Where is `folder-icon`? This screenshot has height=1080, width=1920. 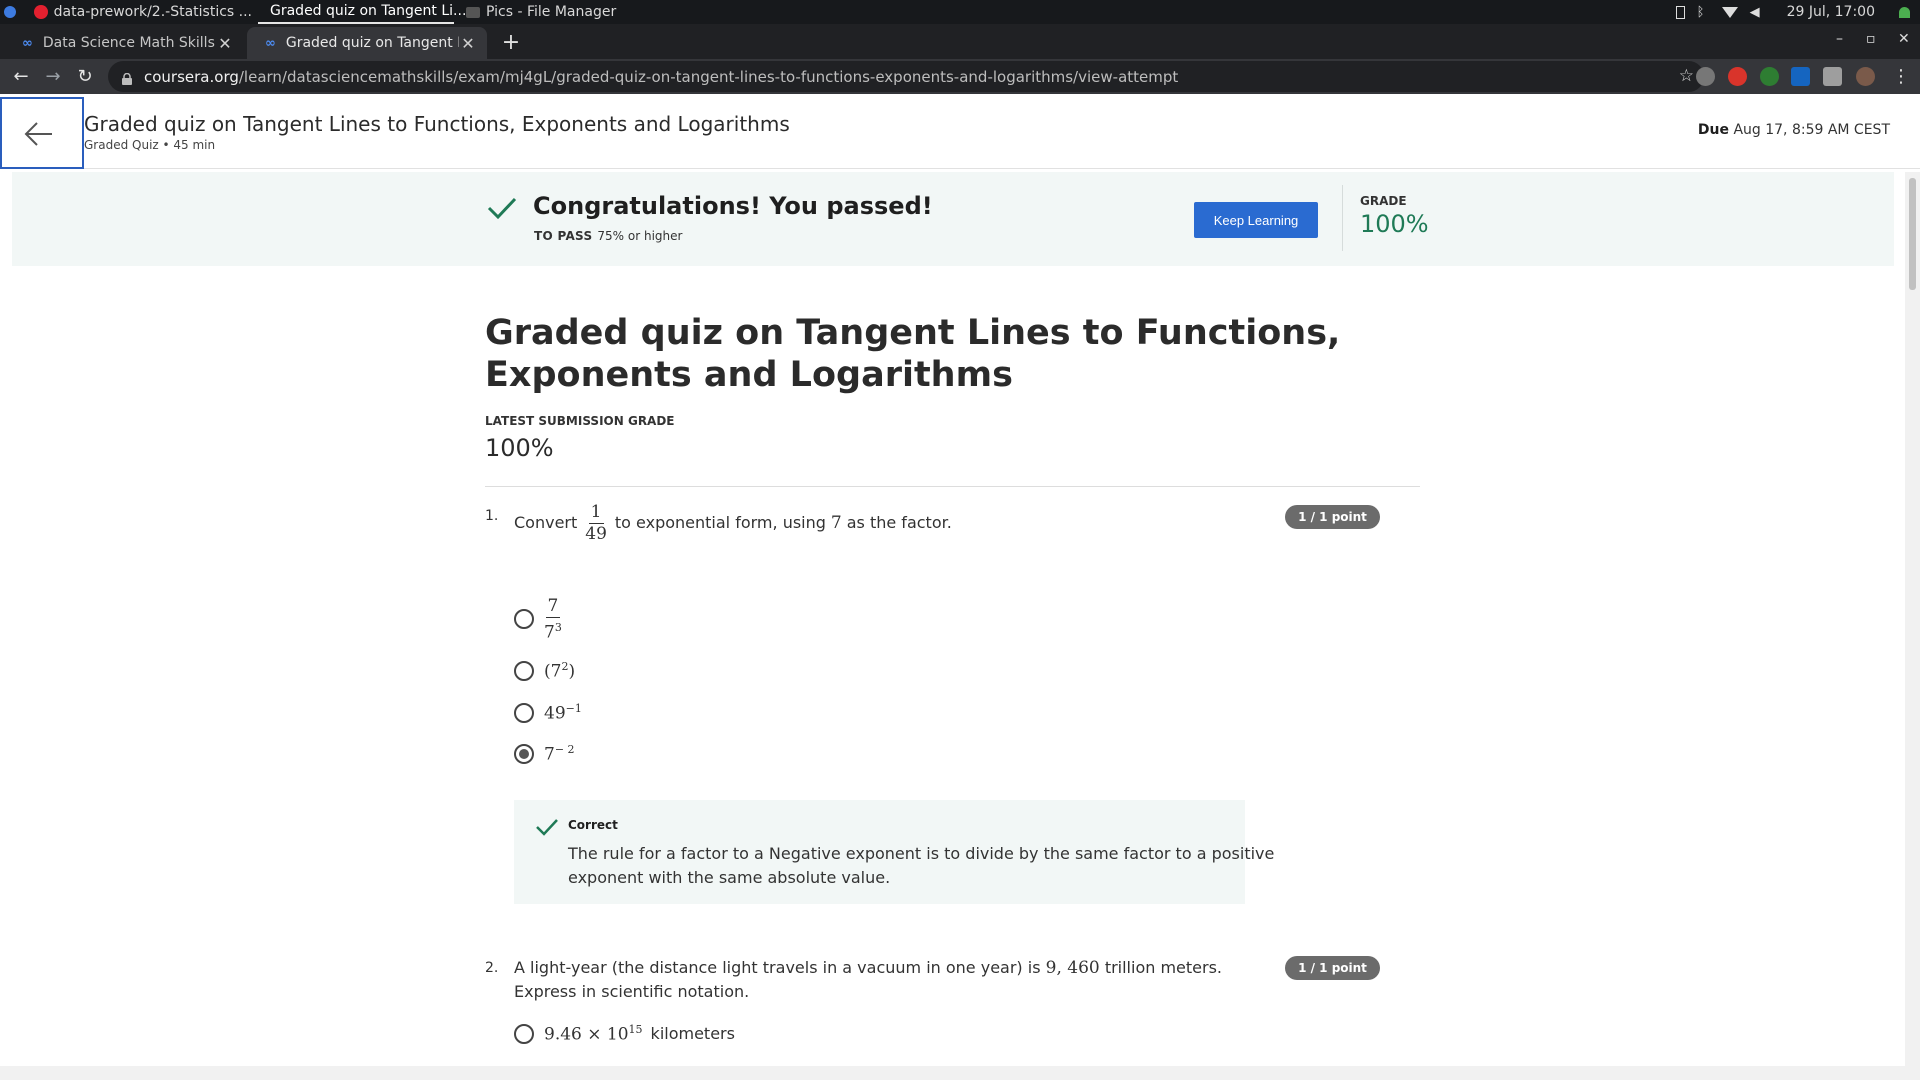 folder-icon is located at coordinates (473, 12).